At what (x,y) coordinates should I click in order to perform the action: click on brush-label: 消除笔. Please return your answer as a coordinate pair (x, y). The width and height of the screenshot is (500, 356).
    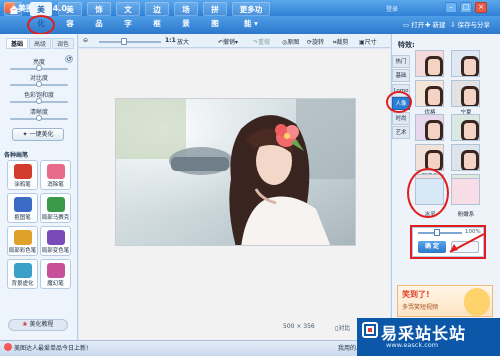
    Looking at the image, I should click on (55, 185).